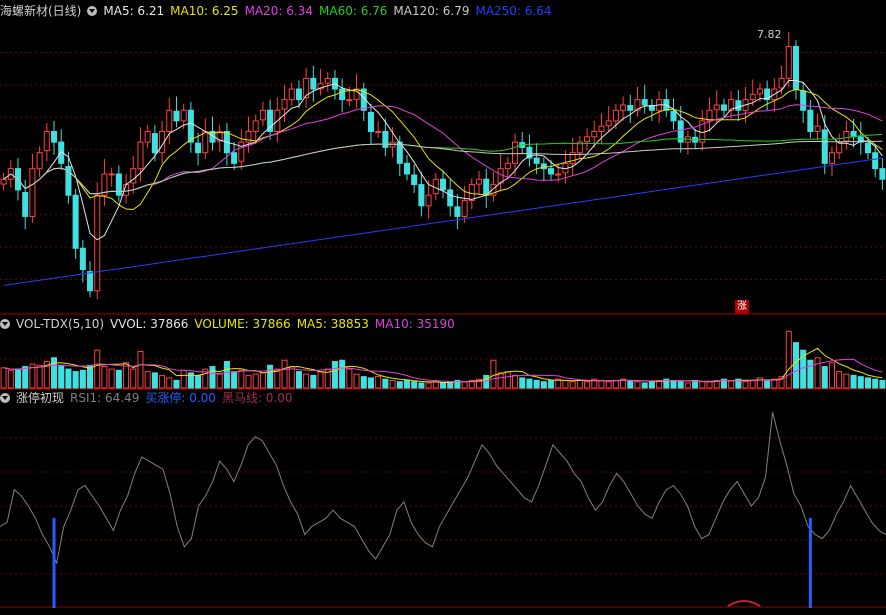 This screenshot has width=886, height=615. I want to click on black-horse-line, so click(744, 603).